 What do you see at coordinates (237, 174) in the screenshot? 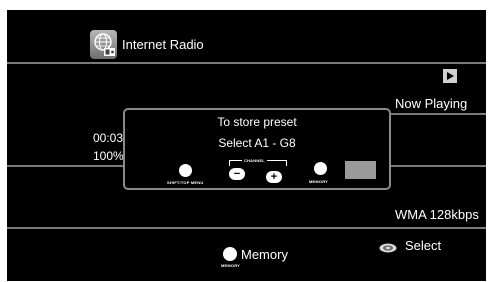
I see `channel-minus-button: −` at bounding box center [237, 174].